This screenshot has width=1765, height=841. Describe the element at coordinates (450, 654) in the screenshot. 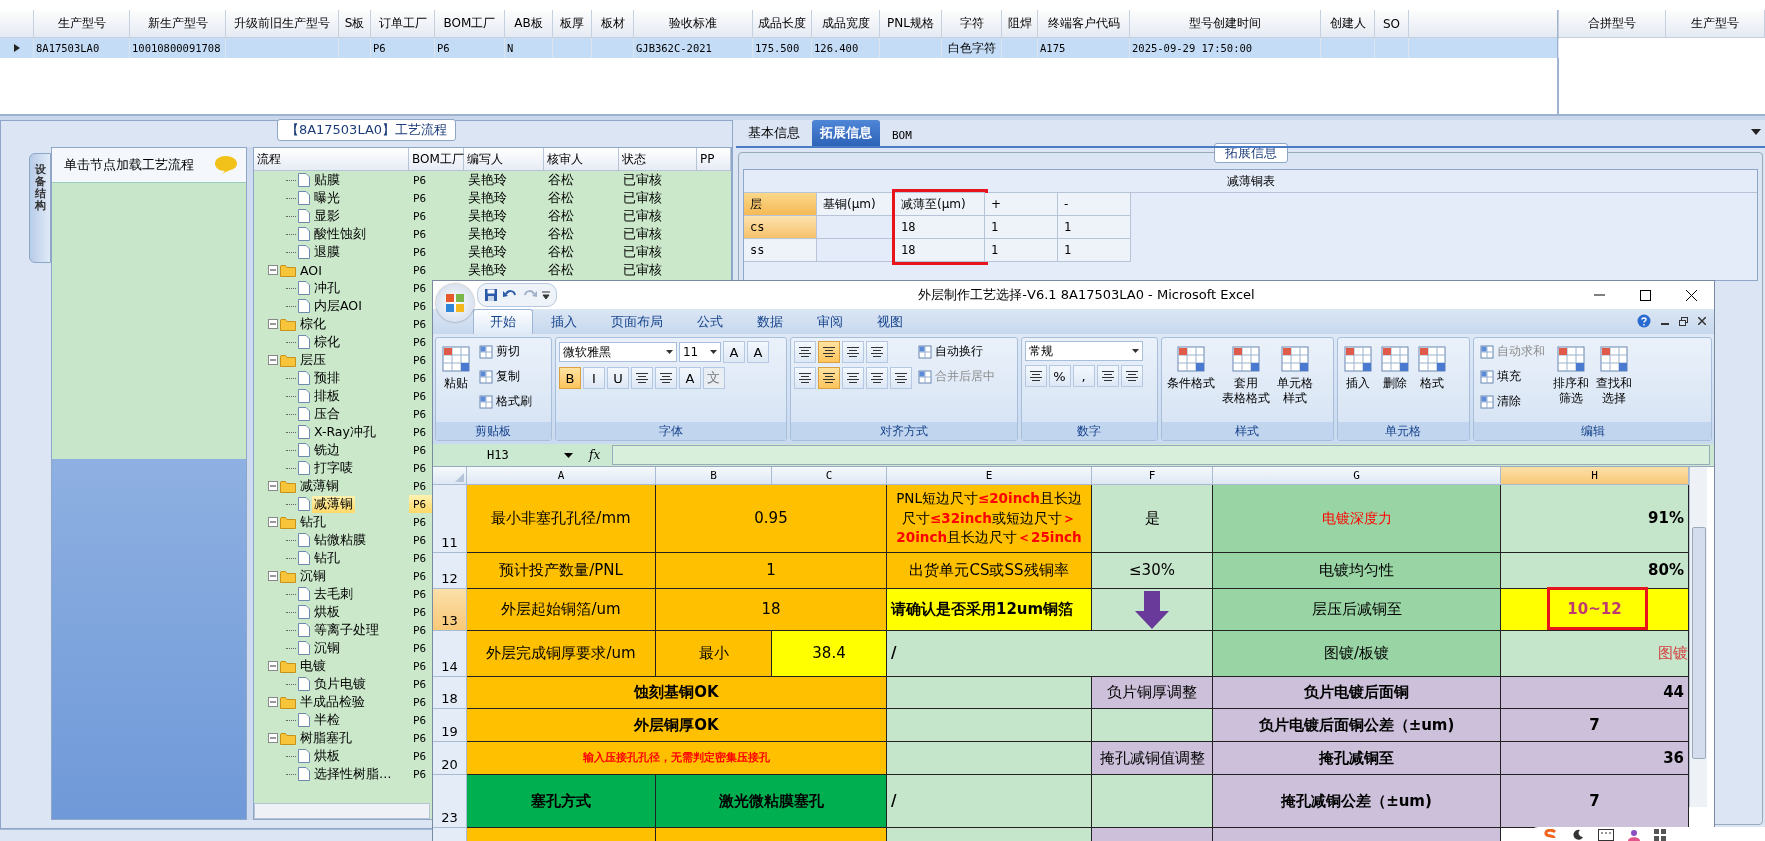

I see `row-header: 14` at that location.